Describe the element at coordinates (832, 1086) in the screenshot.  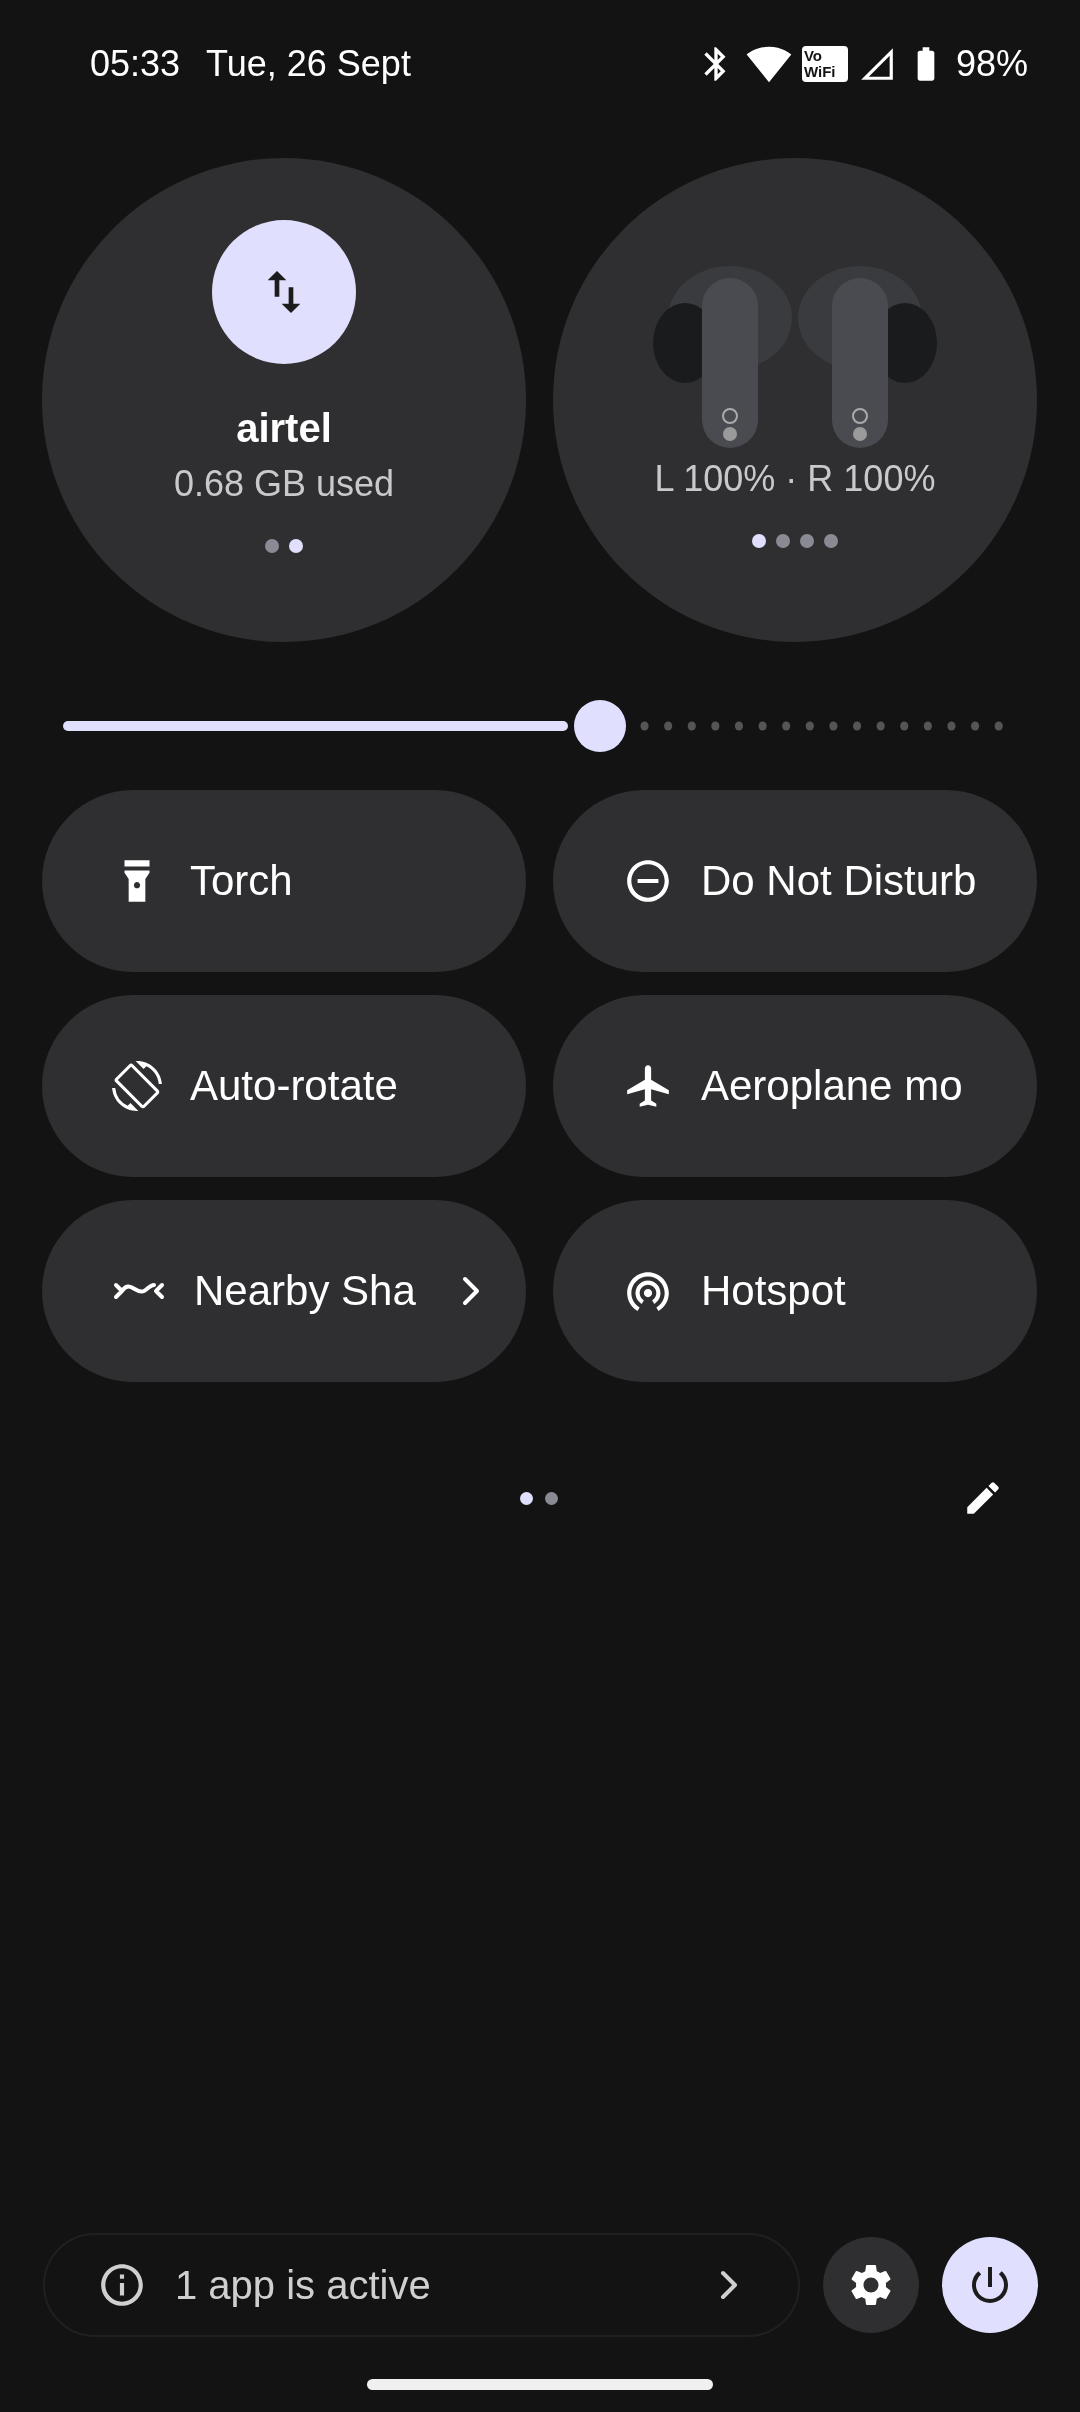
I see `tile-label: Aeroplane mo` at that location.